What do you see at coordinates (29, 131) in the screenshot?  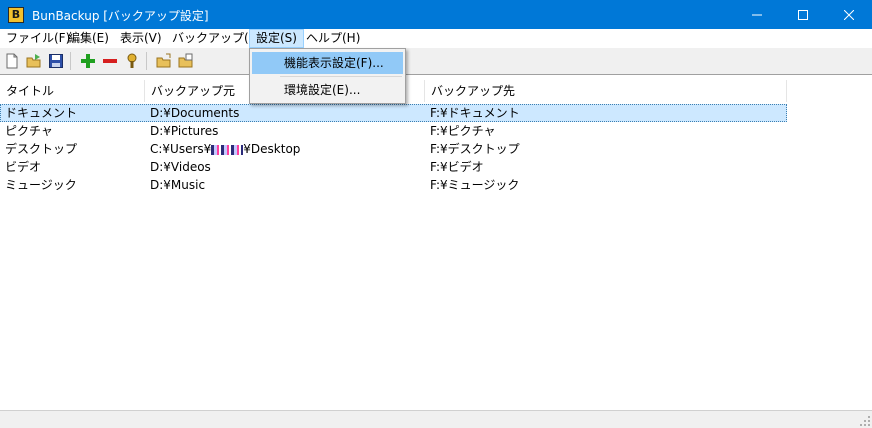 I see `row-title: ピクチャ` at bounding box center [29, 131].